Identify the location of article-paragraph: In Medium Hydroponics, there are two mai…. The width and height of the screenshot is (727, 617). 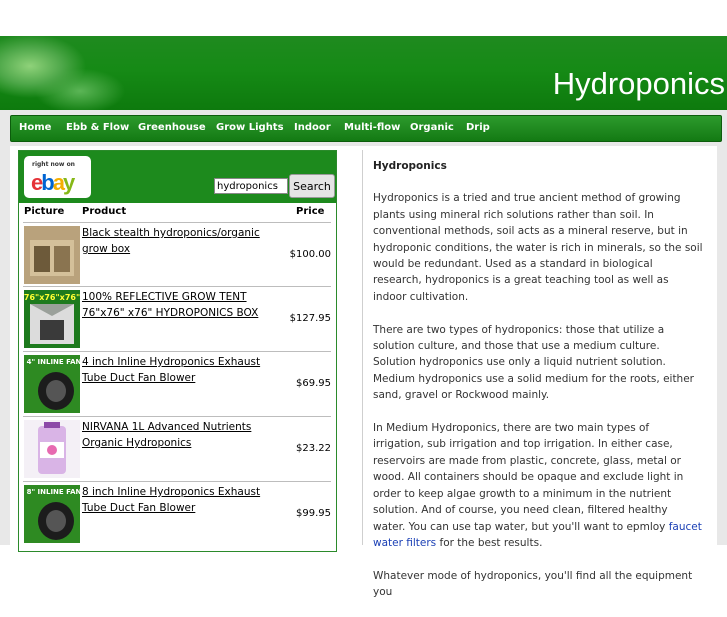
(537, 485).